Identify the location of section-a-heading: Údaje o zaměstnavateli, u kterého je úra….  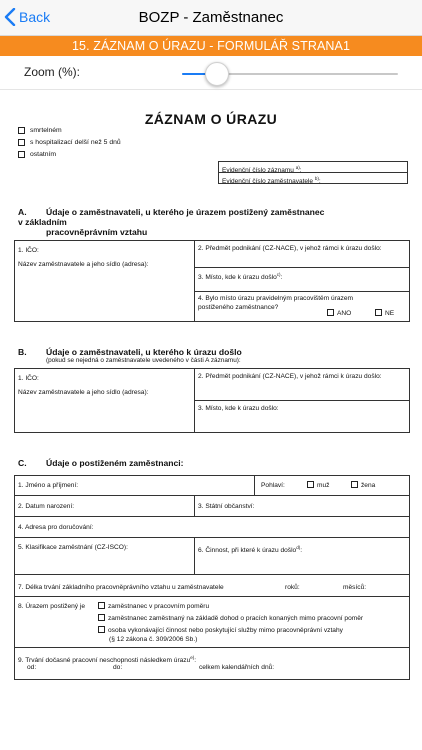
(185, 212).